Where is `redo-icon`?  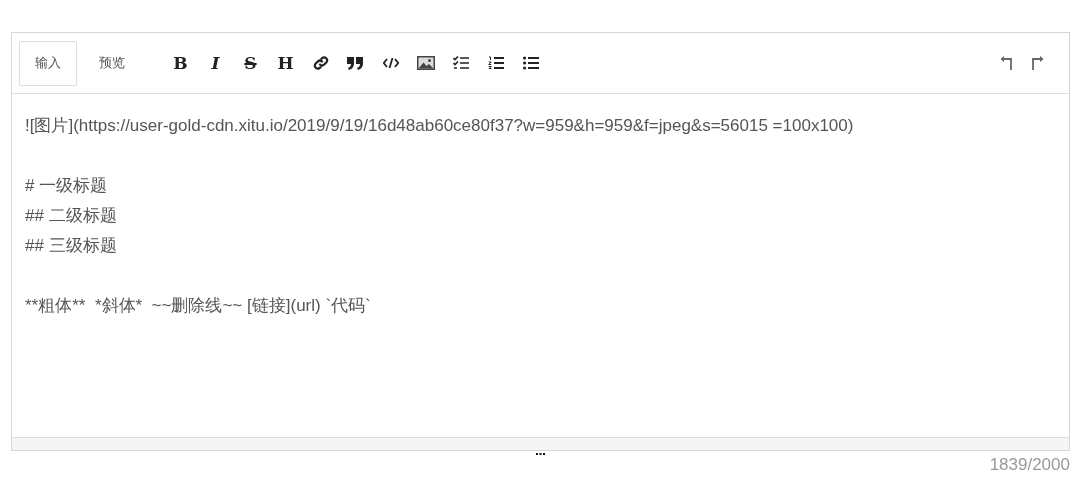 redo-icon is located at coordinates (1037, 63).